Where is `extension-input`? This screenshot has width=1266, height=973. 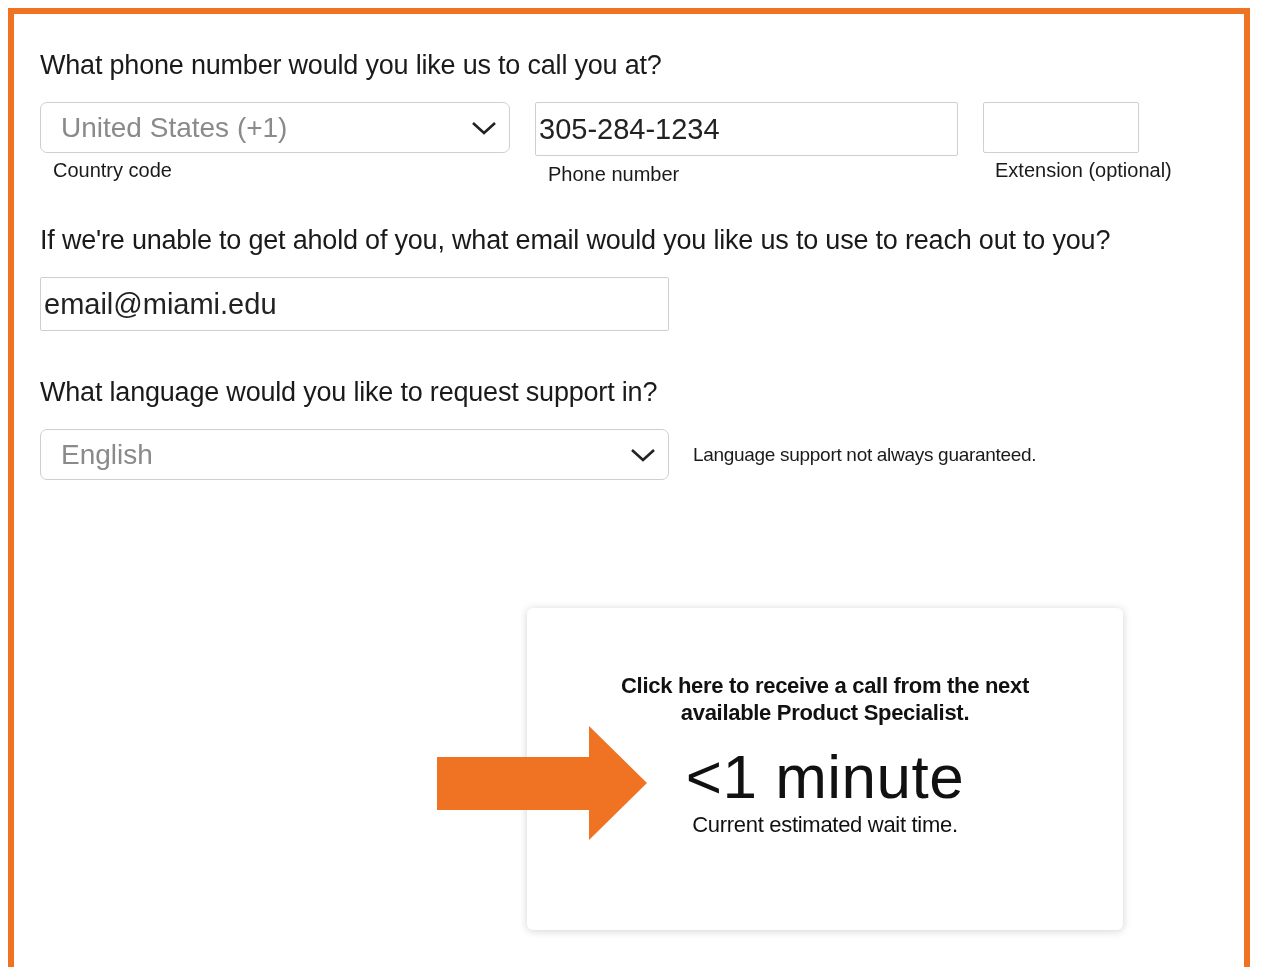
extension-input is located at coordinates (1061, 127).